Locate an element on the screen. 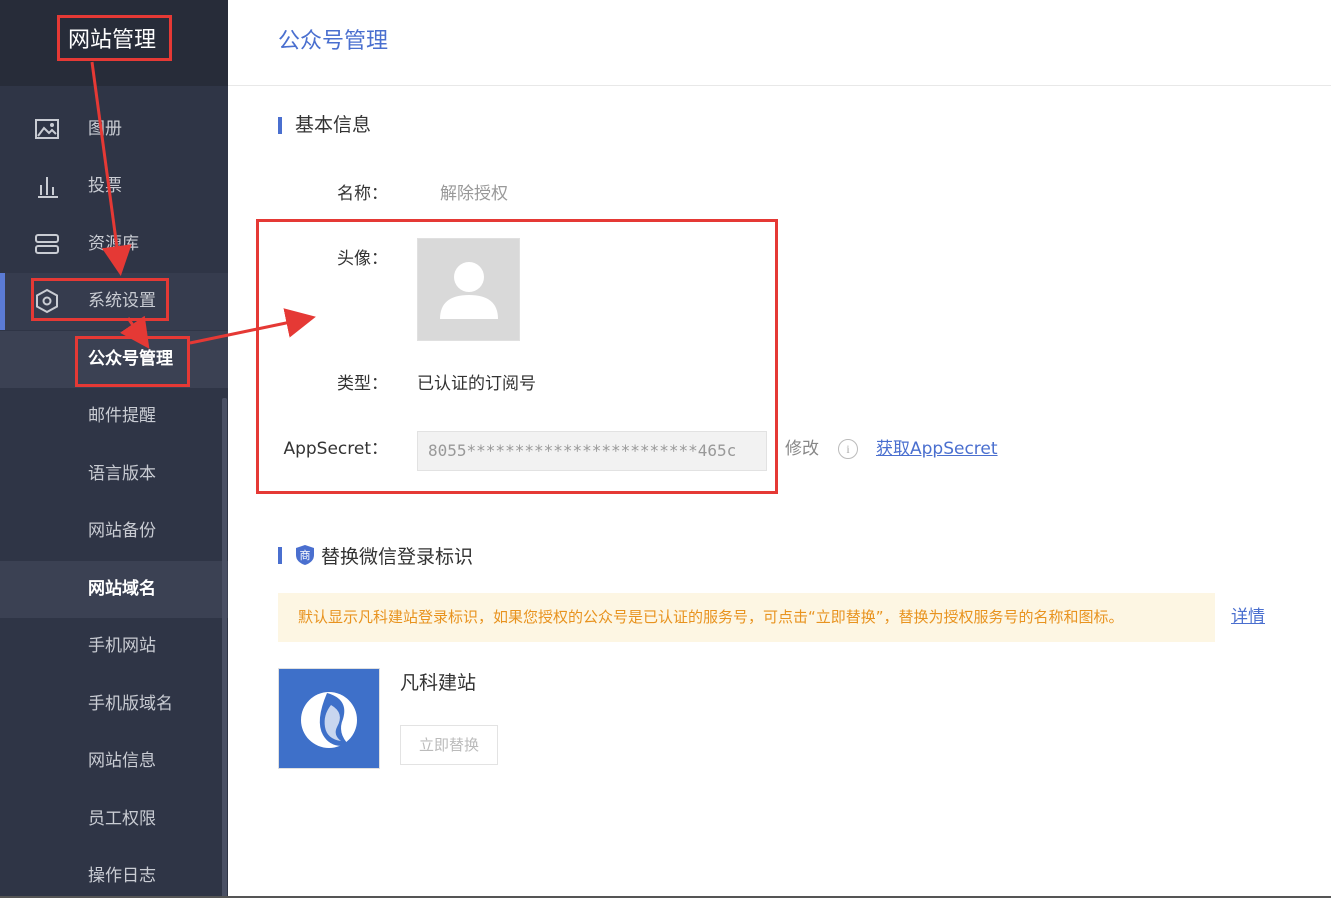  get-appsecret-link: 获取AppSecret is located at coordinates (937, 449).